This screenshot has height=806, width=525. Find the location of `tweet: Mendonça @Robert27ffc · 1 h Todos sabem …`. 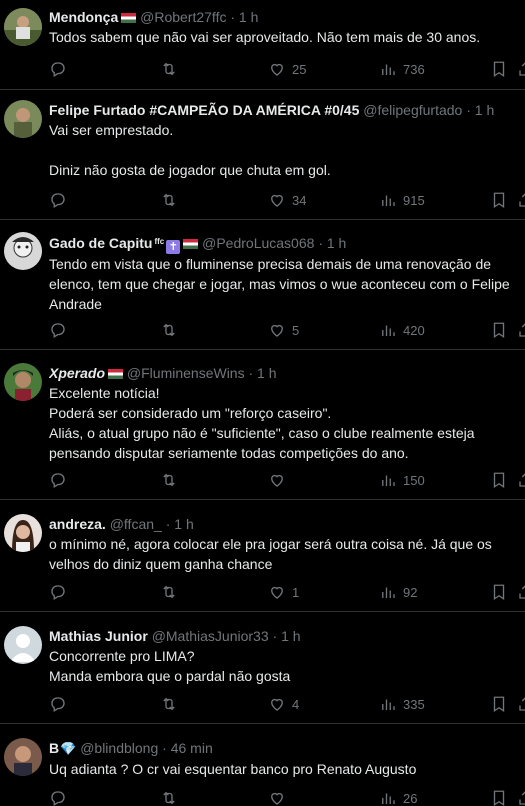

tweet: Mendonça @Robert27ffc · 1 h Todos sabem … is located at coordinates (262, 45).